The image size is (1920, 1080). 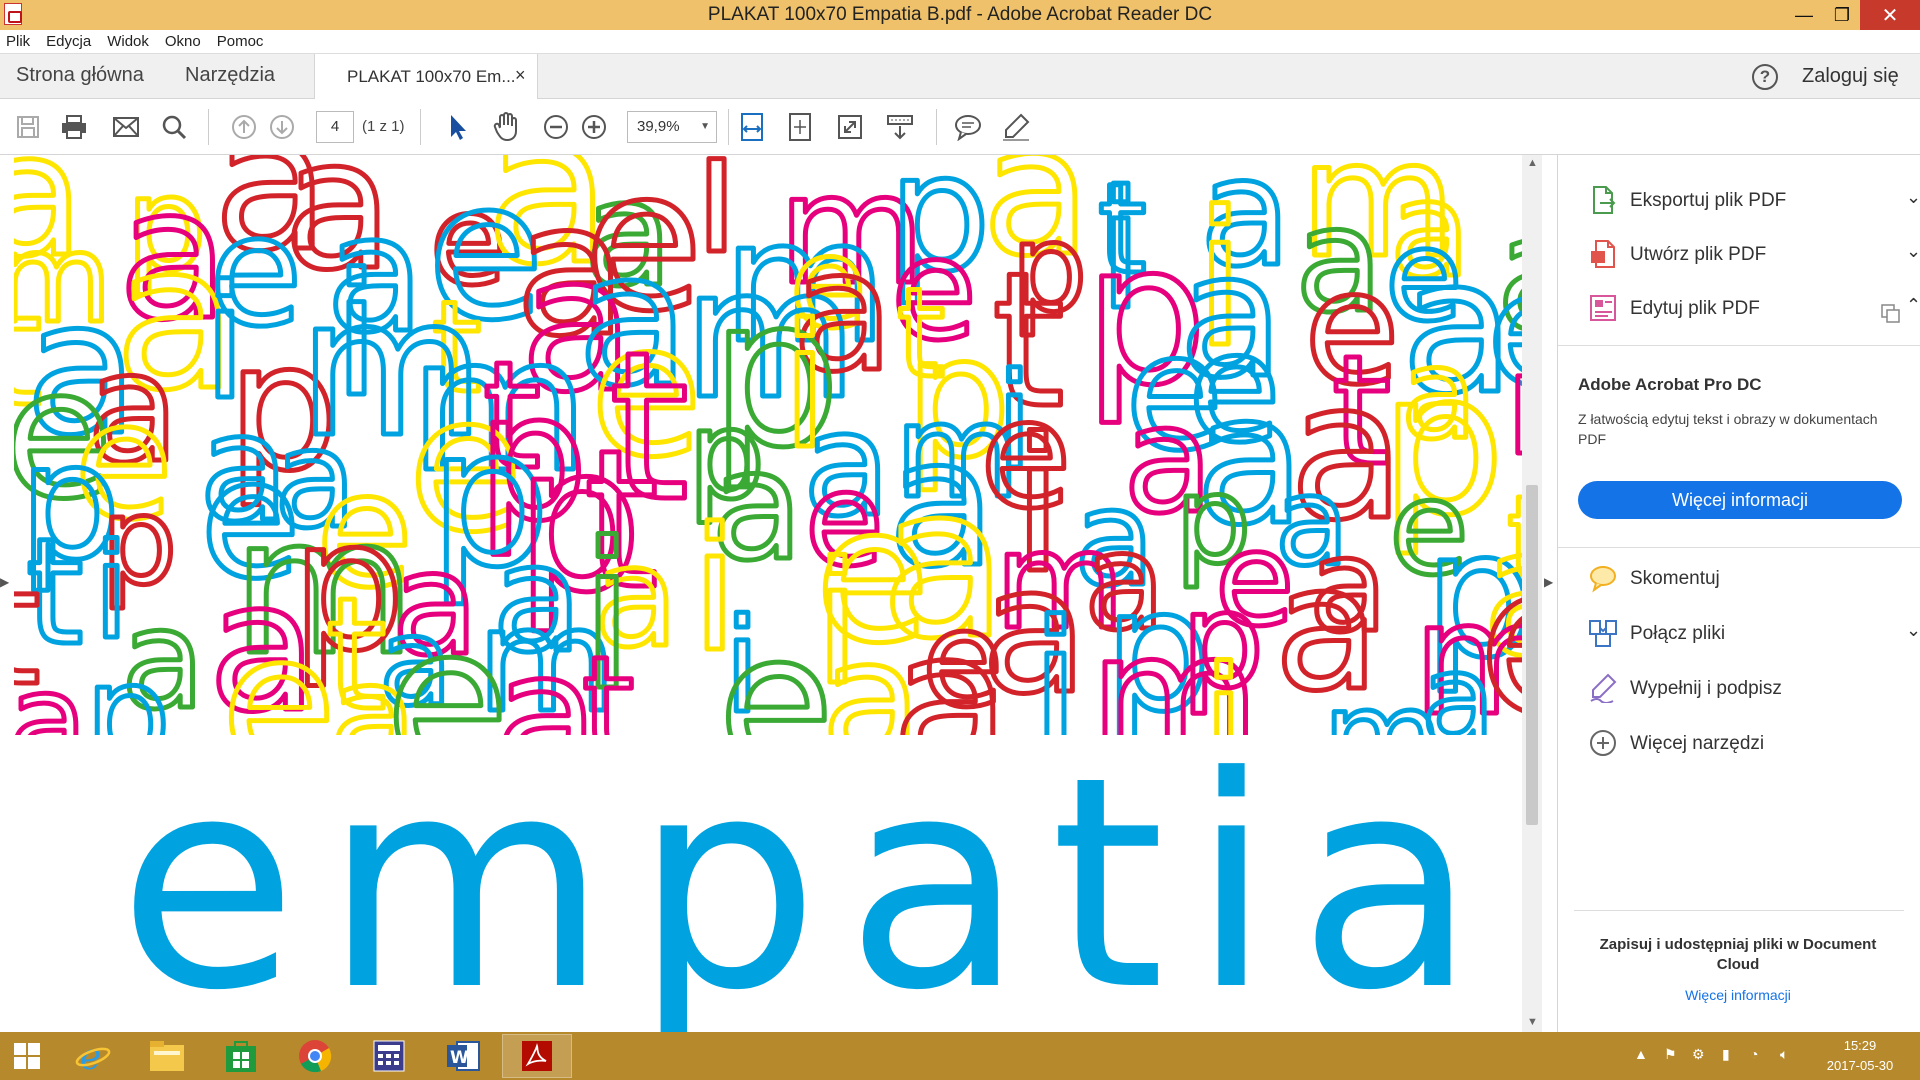 I want to click on network-icon: ⚙, so click(x=1698, y=1054).